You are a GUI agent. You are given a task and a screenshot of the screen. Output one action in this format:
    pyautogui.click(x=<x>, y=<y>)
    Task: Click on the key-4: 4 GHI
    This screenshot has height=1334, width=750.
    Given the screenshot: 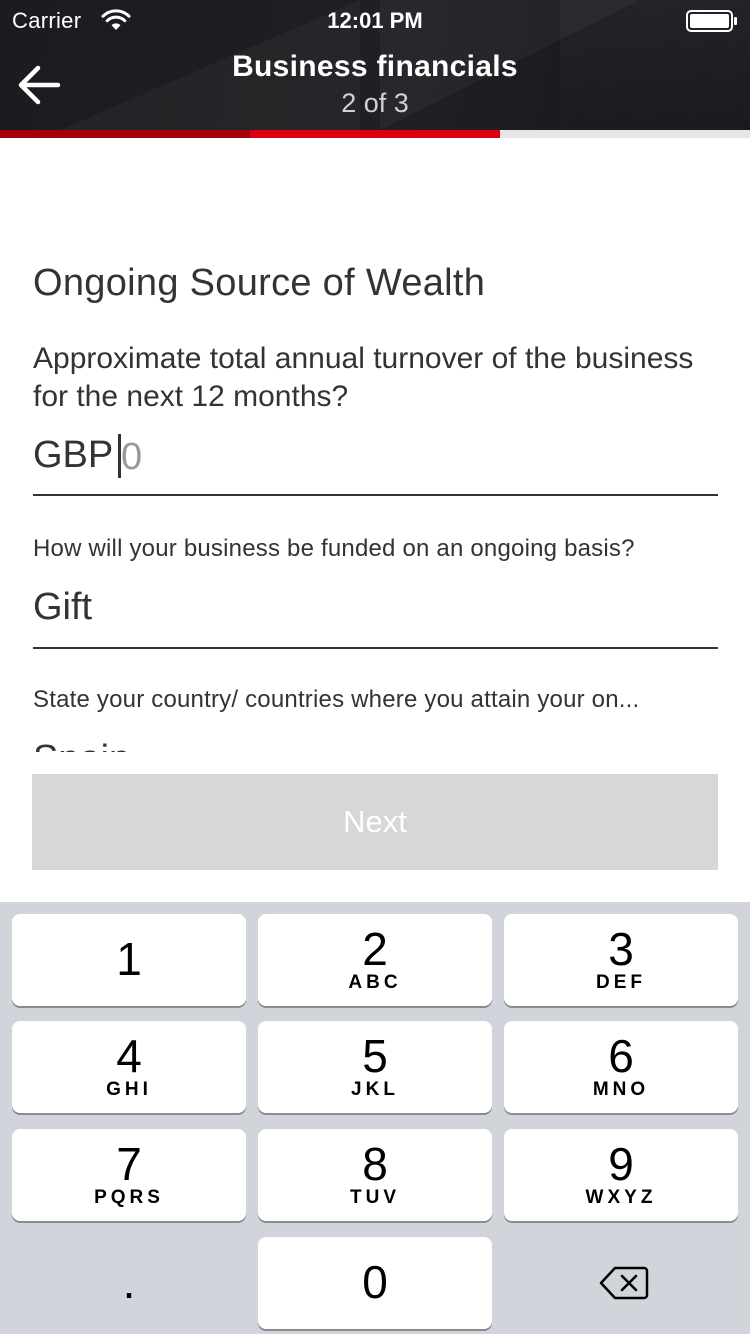 What is the action you would take?
    pyautogui.click(x=129, y=1067)
    